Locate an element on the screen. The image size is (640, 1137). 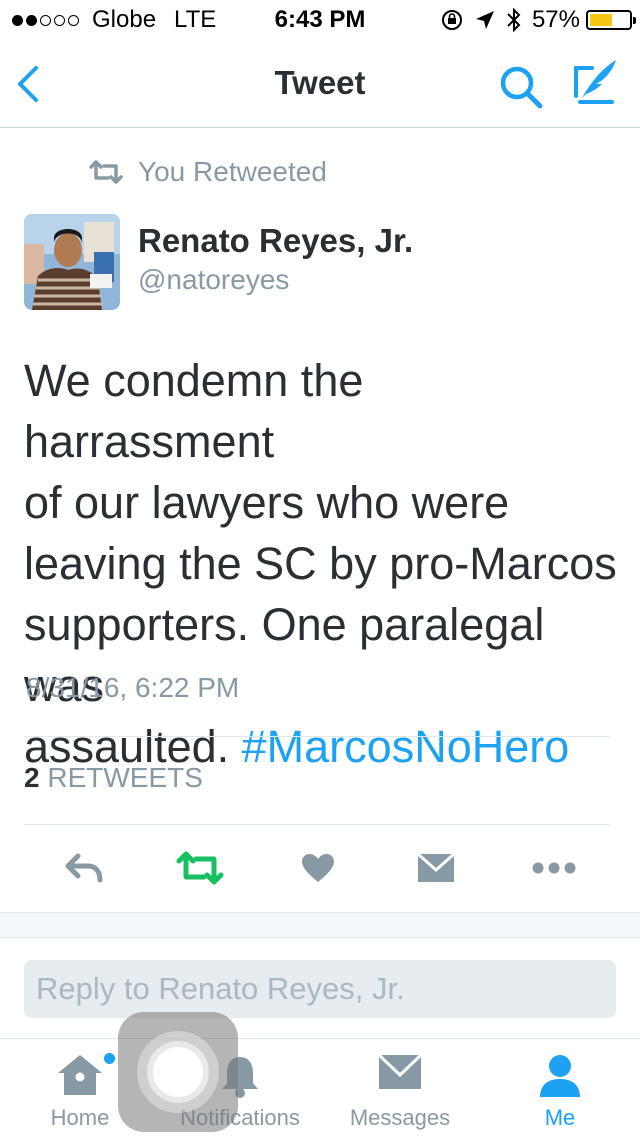
person-icon is located at coordinates (560, 1076).